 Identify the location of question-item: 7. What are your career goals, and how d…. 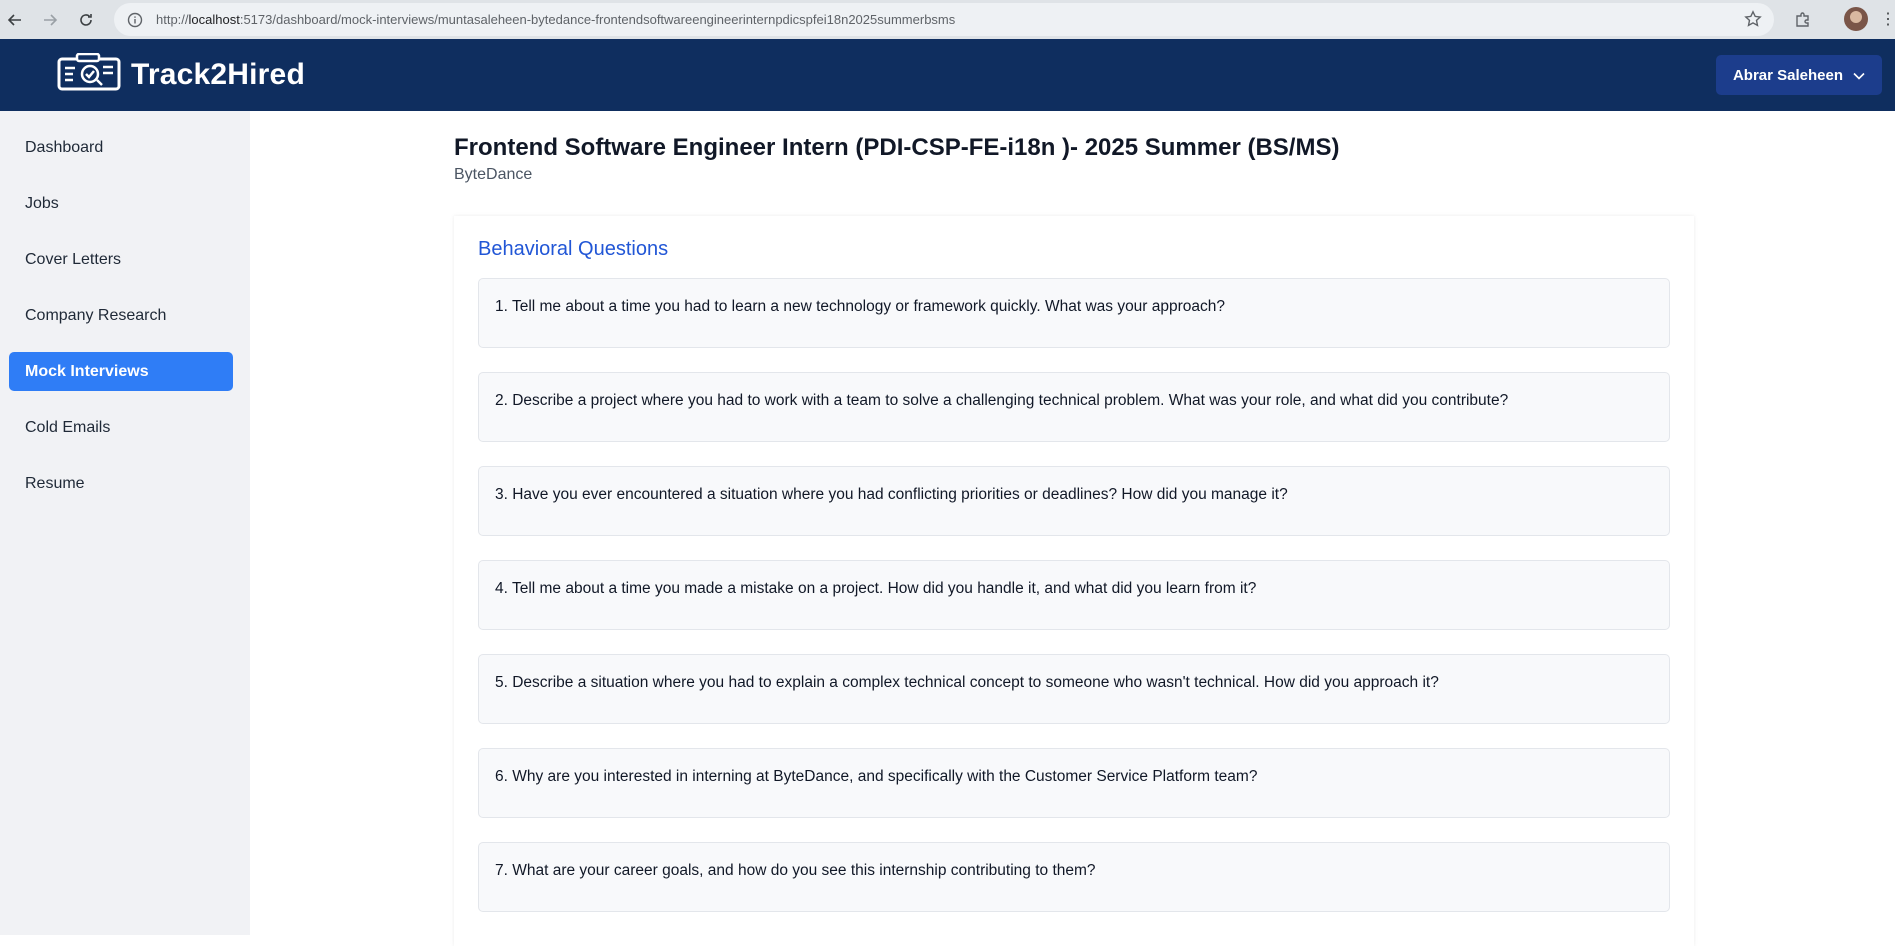
(1074, 877).